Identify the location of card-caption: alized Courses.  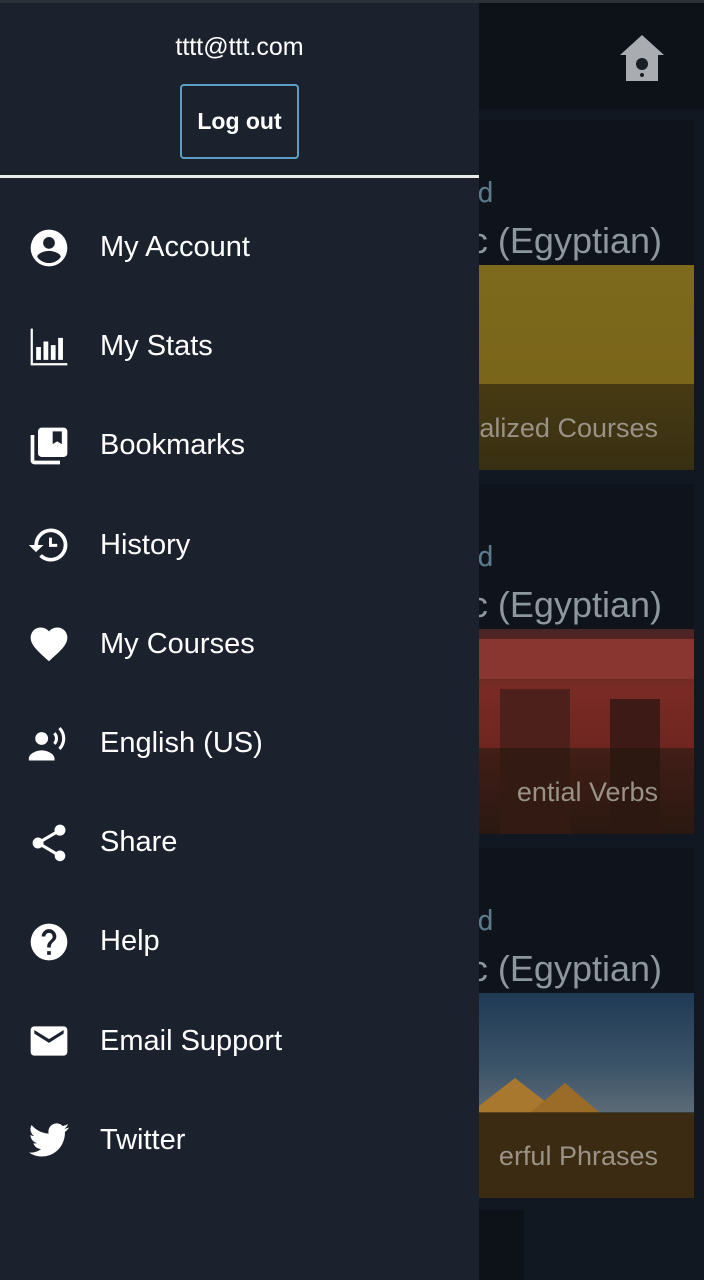
(568, 428).